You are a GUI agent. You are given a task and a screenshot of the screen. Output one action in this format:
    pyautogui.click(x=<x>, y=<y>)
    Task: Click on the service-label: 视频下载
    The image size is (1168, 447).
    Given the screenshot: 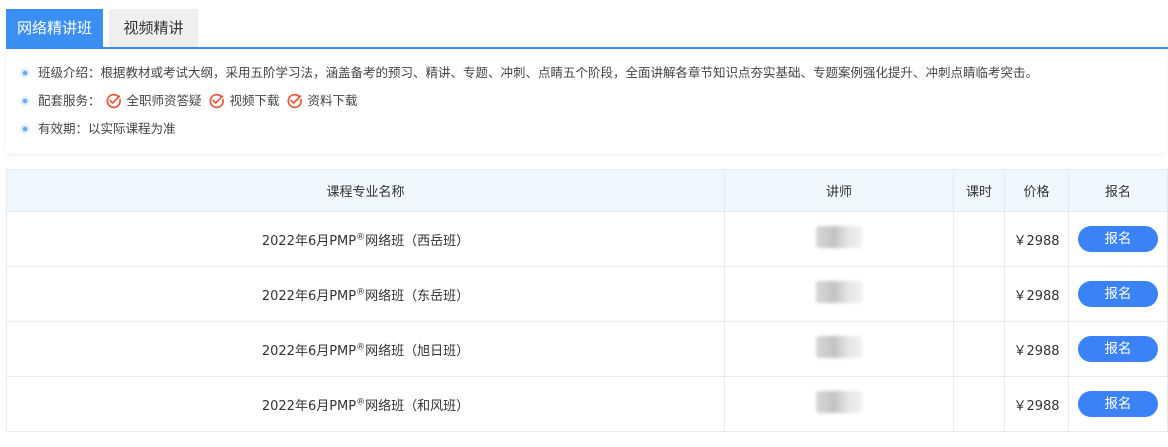 What is the action you would take?
    pyautogui.click(x=254, y=100)
    